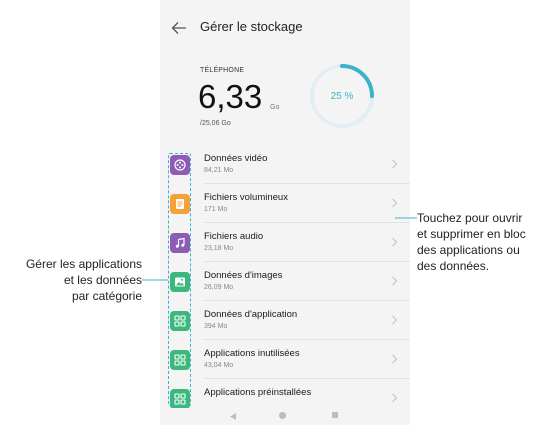 The image size is (539, 425). I want to click on category-size: 171 Mo, so click(216, 209).